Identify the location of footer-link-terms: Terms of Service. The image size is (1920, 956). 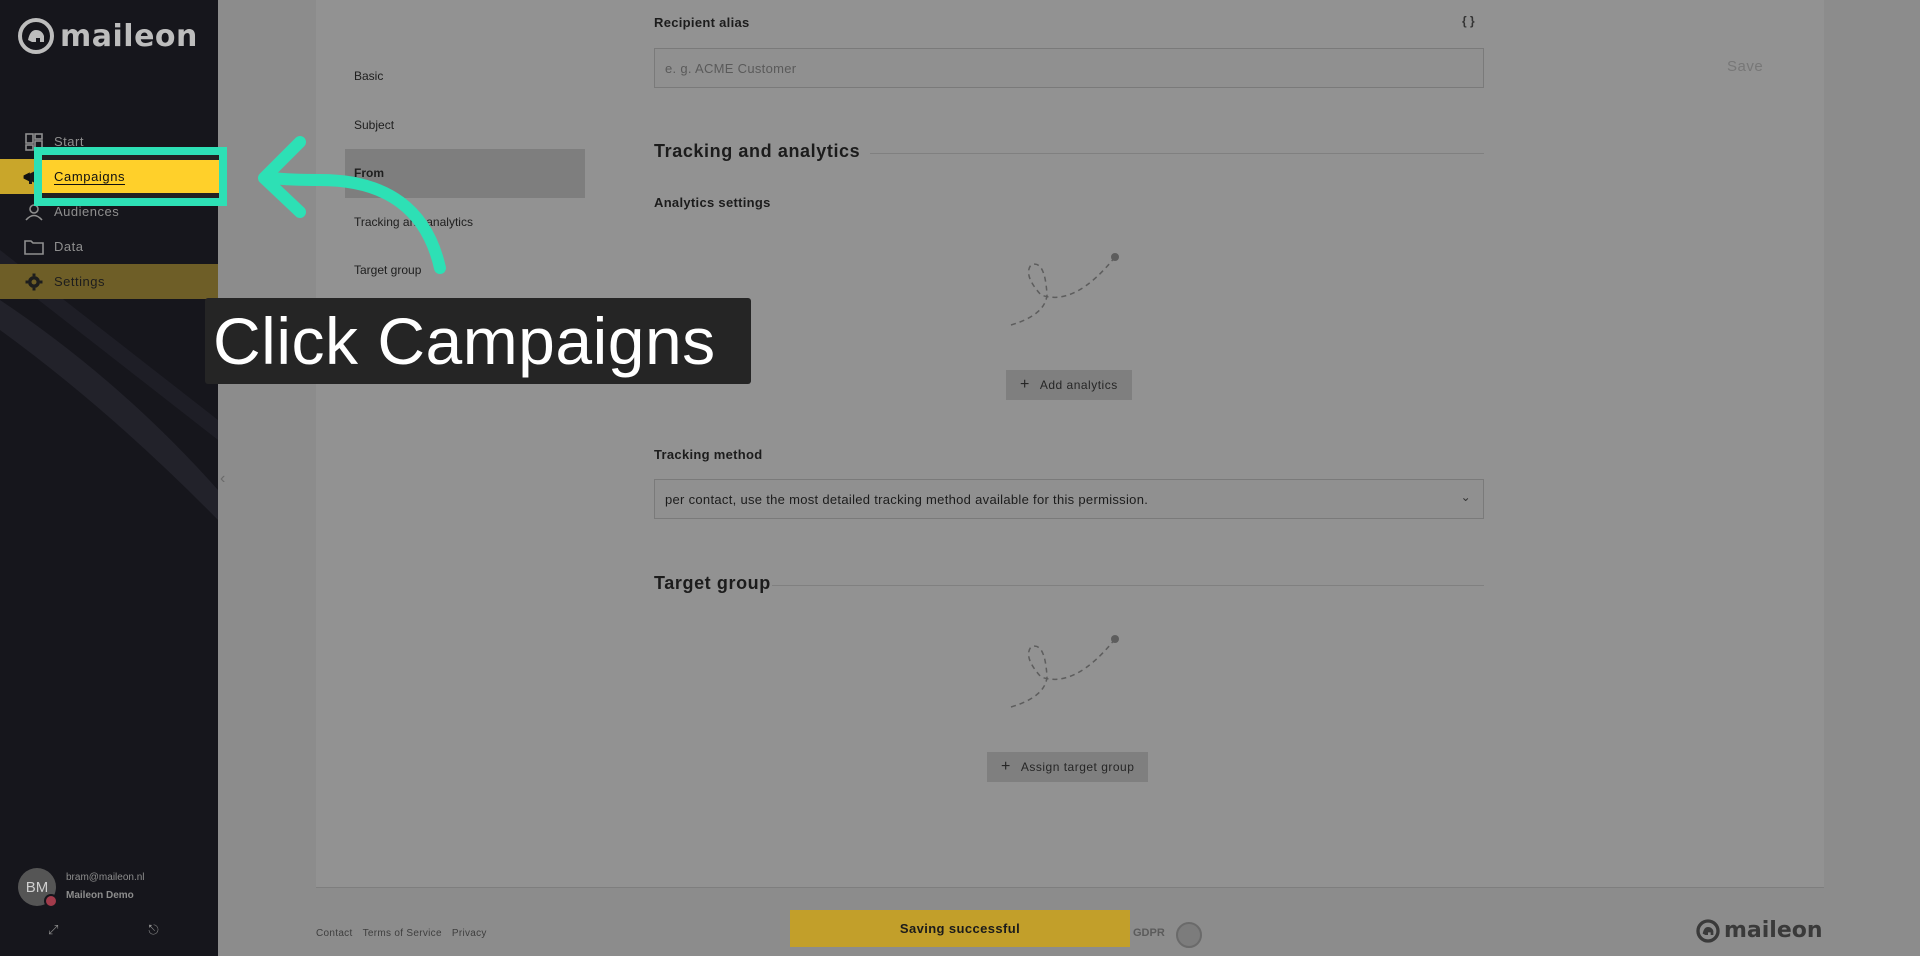
(402, 933).